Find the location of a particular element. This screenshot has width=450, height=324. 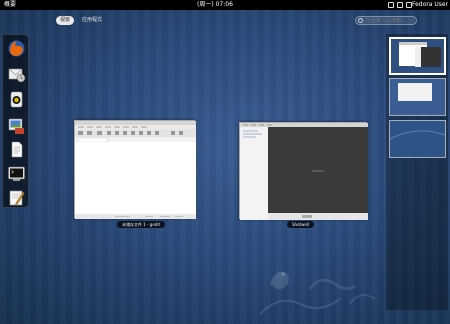

window-label-gedit: 未储存文件 1 - gedit is located at coordinates (141, 224).